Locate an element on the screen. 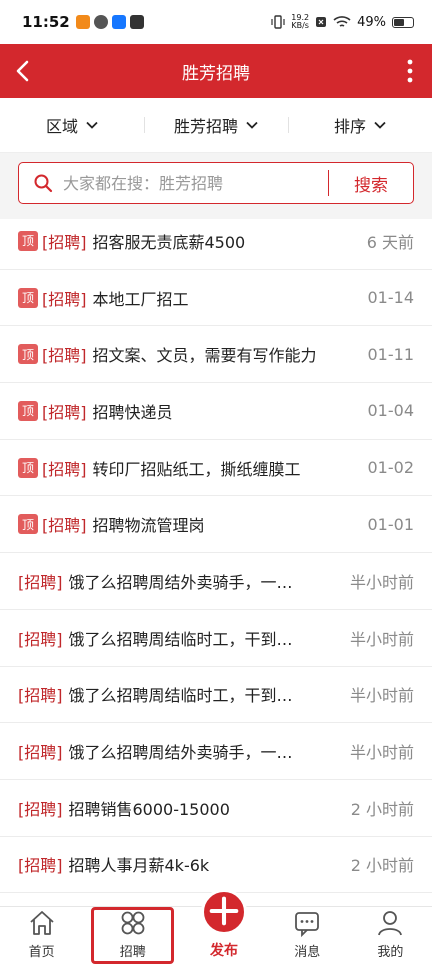 This screenshot has width=432, height=964. bottom-nav: 首页 招聘 发布 消息 我的 is located at coordinates (216, 926).